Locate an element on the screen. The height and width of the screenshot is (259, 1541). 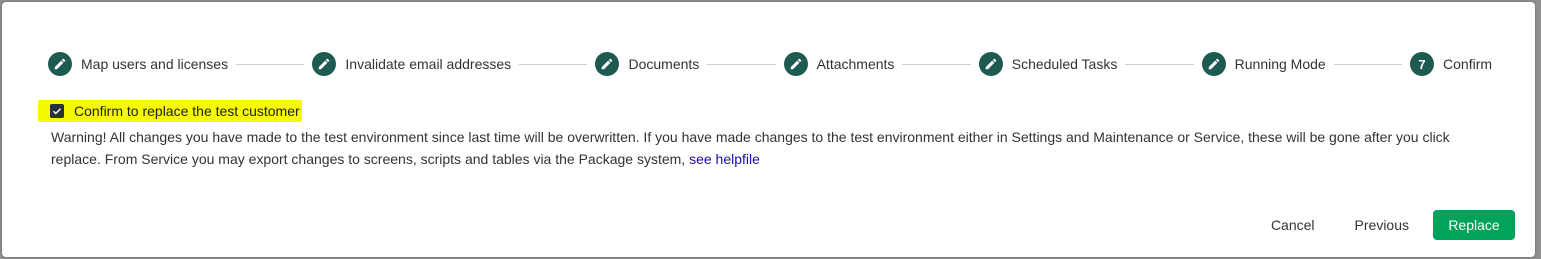
step-attachments: Attachments is located at coordinates (839, 64).